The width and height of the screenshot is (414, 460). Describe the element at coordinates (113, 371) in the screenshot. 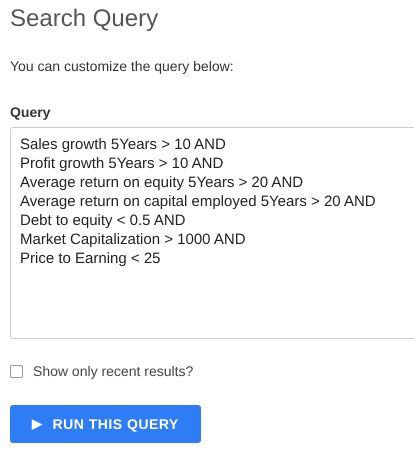

I see `checkbox-label: Show only recent results?` at that location.